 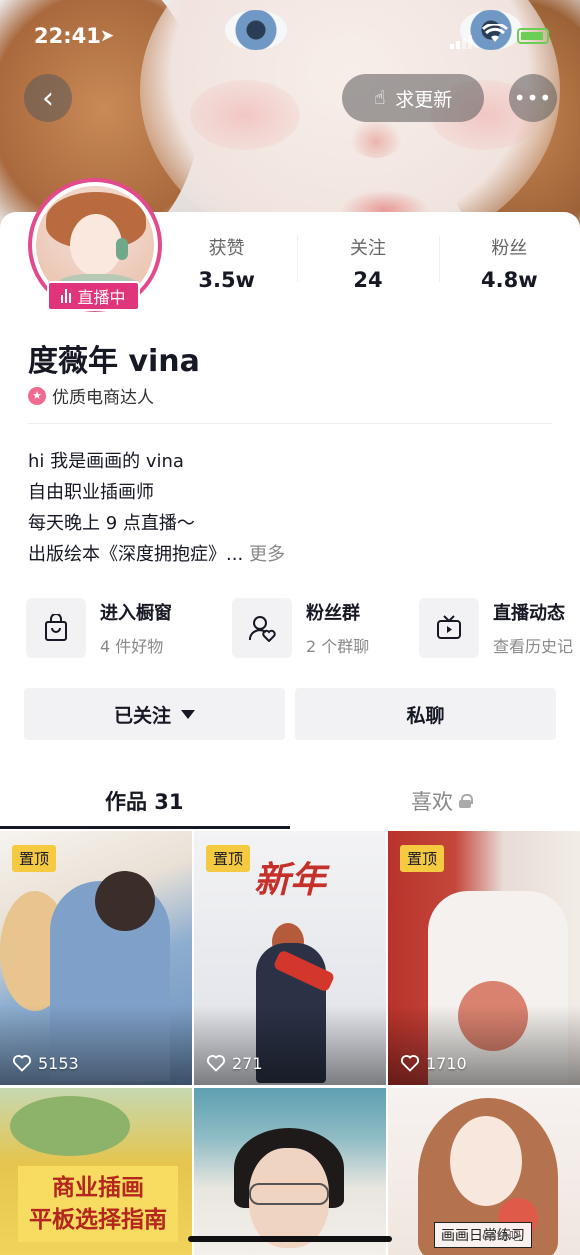 I want to click on like-count: 5153, so click(x=45, y=1063).